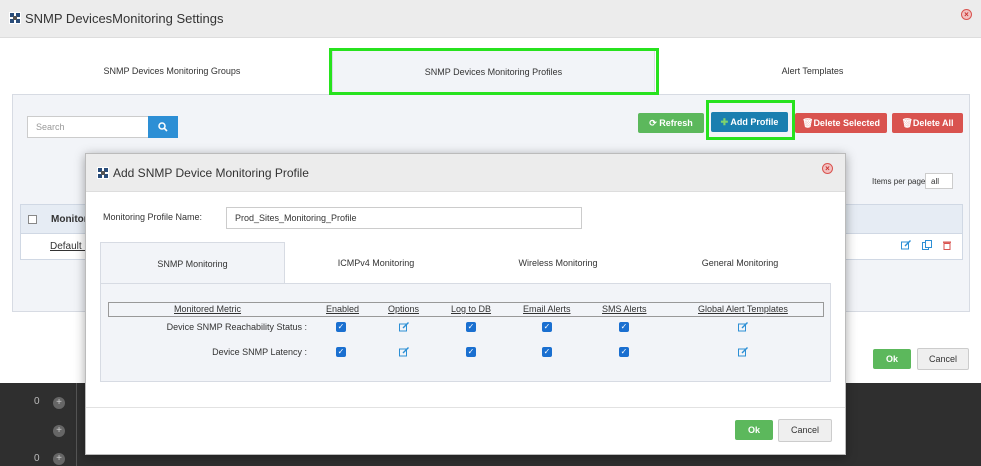 The height and width of the screenshot is (466, 981). I want to click on header-email-alerts: Email Alerts, so click(547, 309).